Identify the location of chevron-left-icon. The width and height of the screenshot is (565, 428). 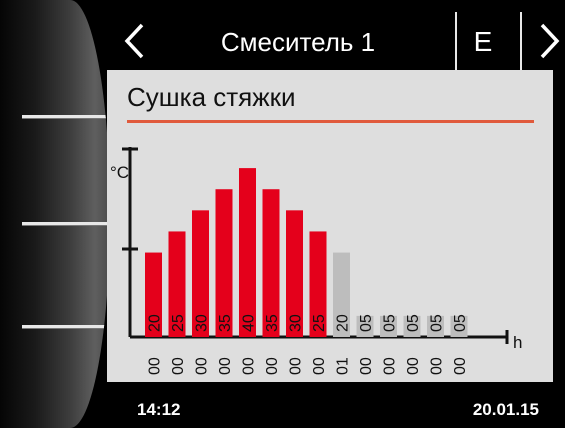
(134, 41).